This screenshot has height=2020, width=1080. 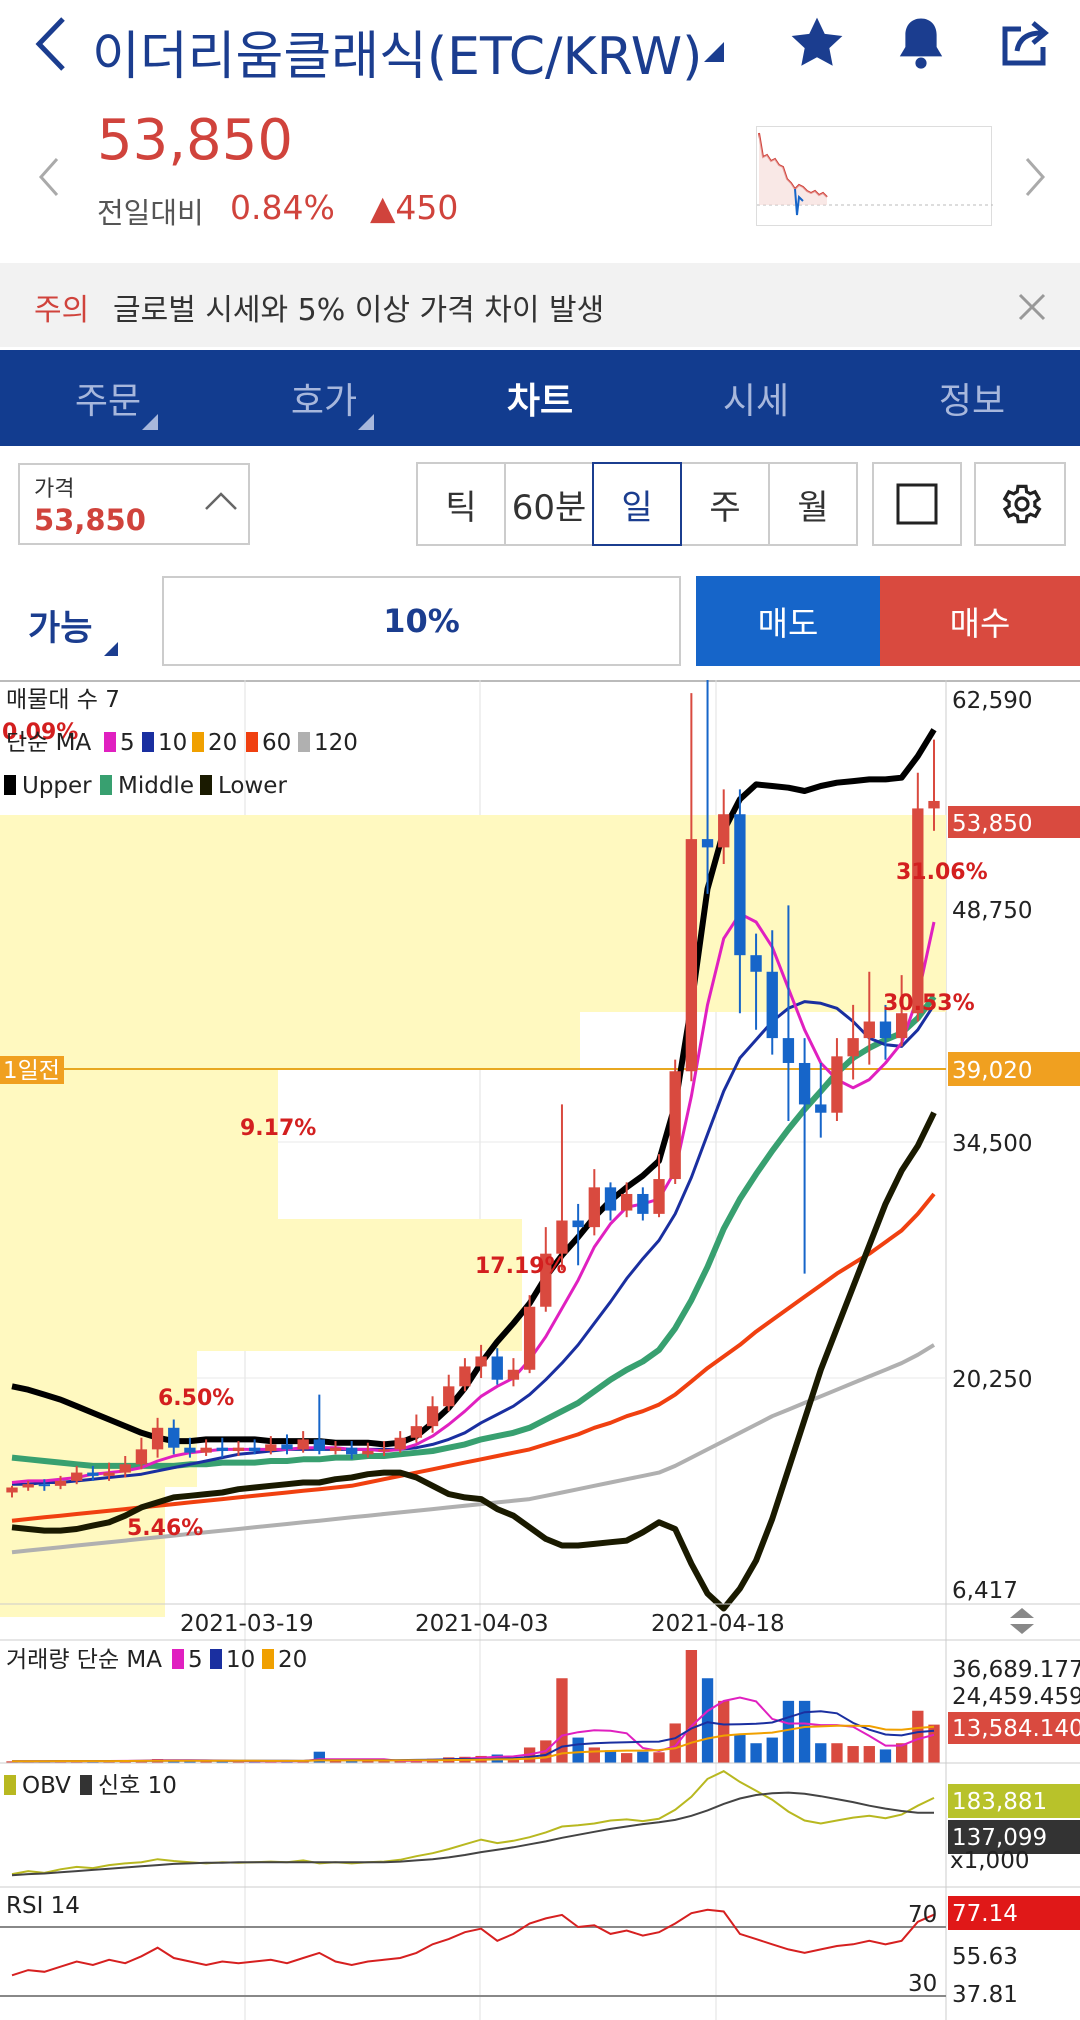 I want to click on volume-legend-ma5: 5, so click(x=195, y=1660).